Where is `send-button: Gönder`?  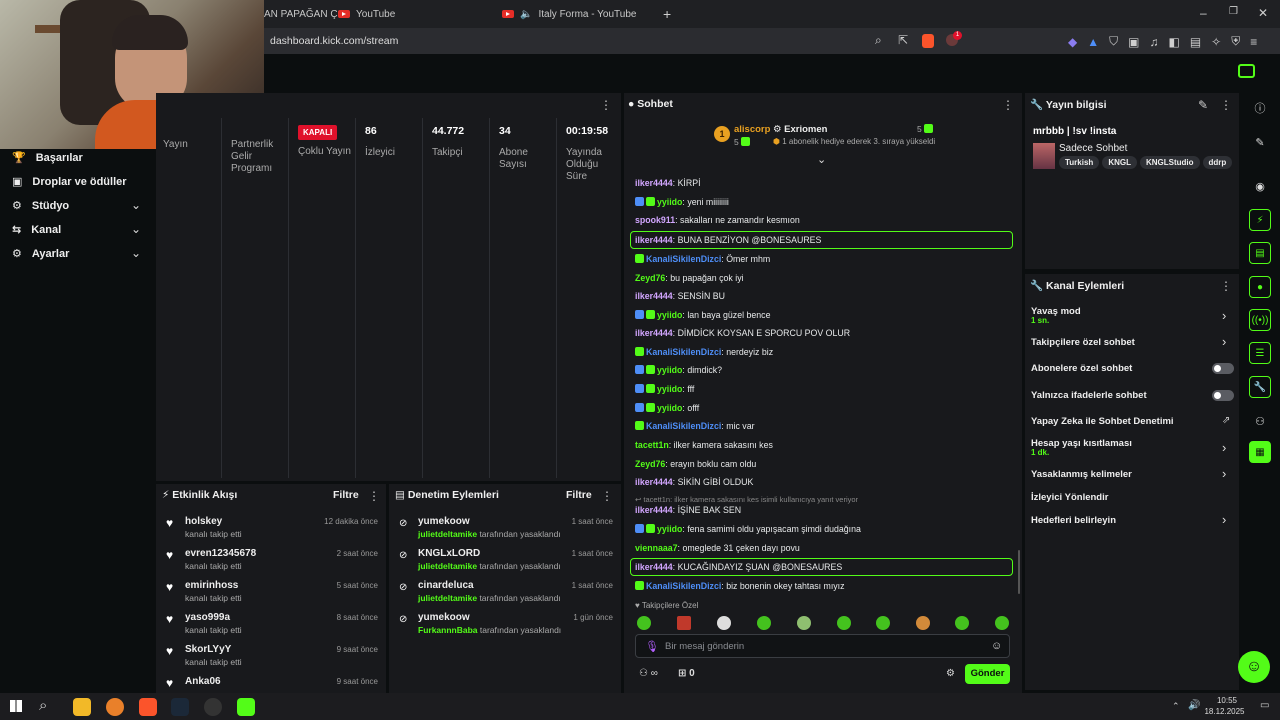 send-button: Gönder is located at coordinates (987, 674).